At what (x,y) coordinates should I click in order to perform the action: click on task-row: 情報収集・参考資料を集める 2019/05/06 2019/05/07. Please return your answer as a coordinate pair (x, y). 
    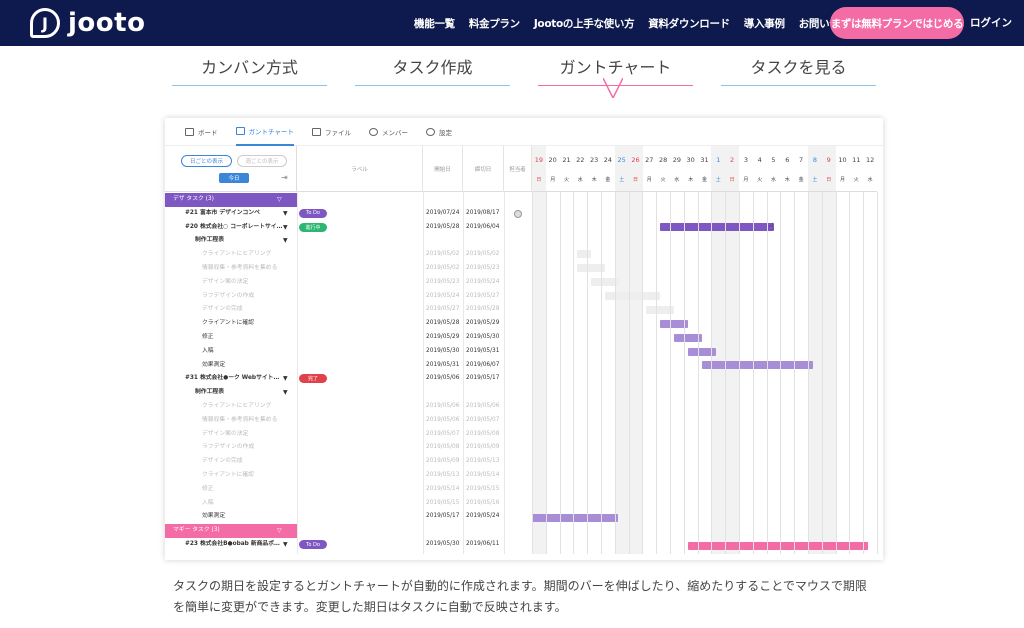
    Looking at the image, I should click on (521, 421).